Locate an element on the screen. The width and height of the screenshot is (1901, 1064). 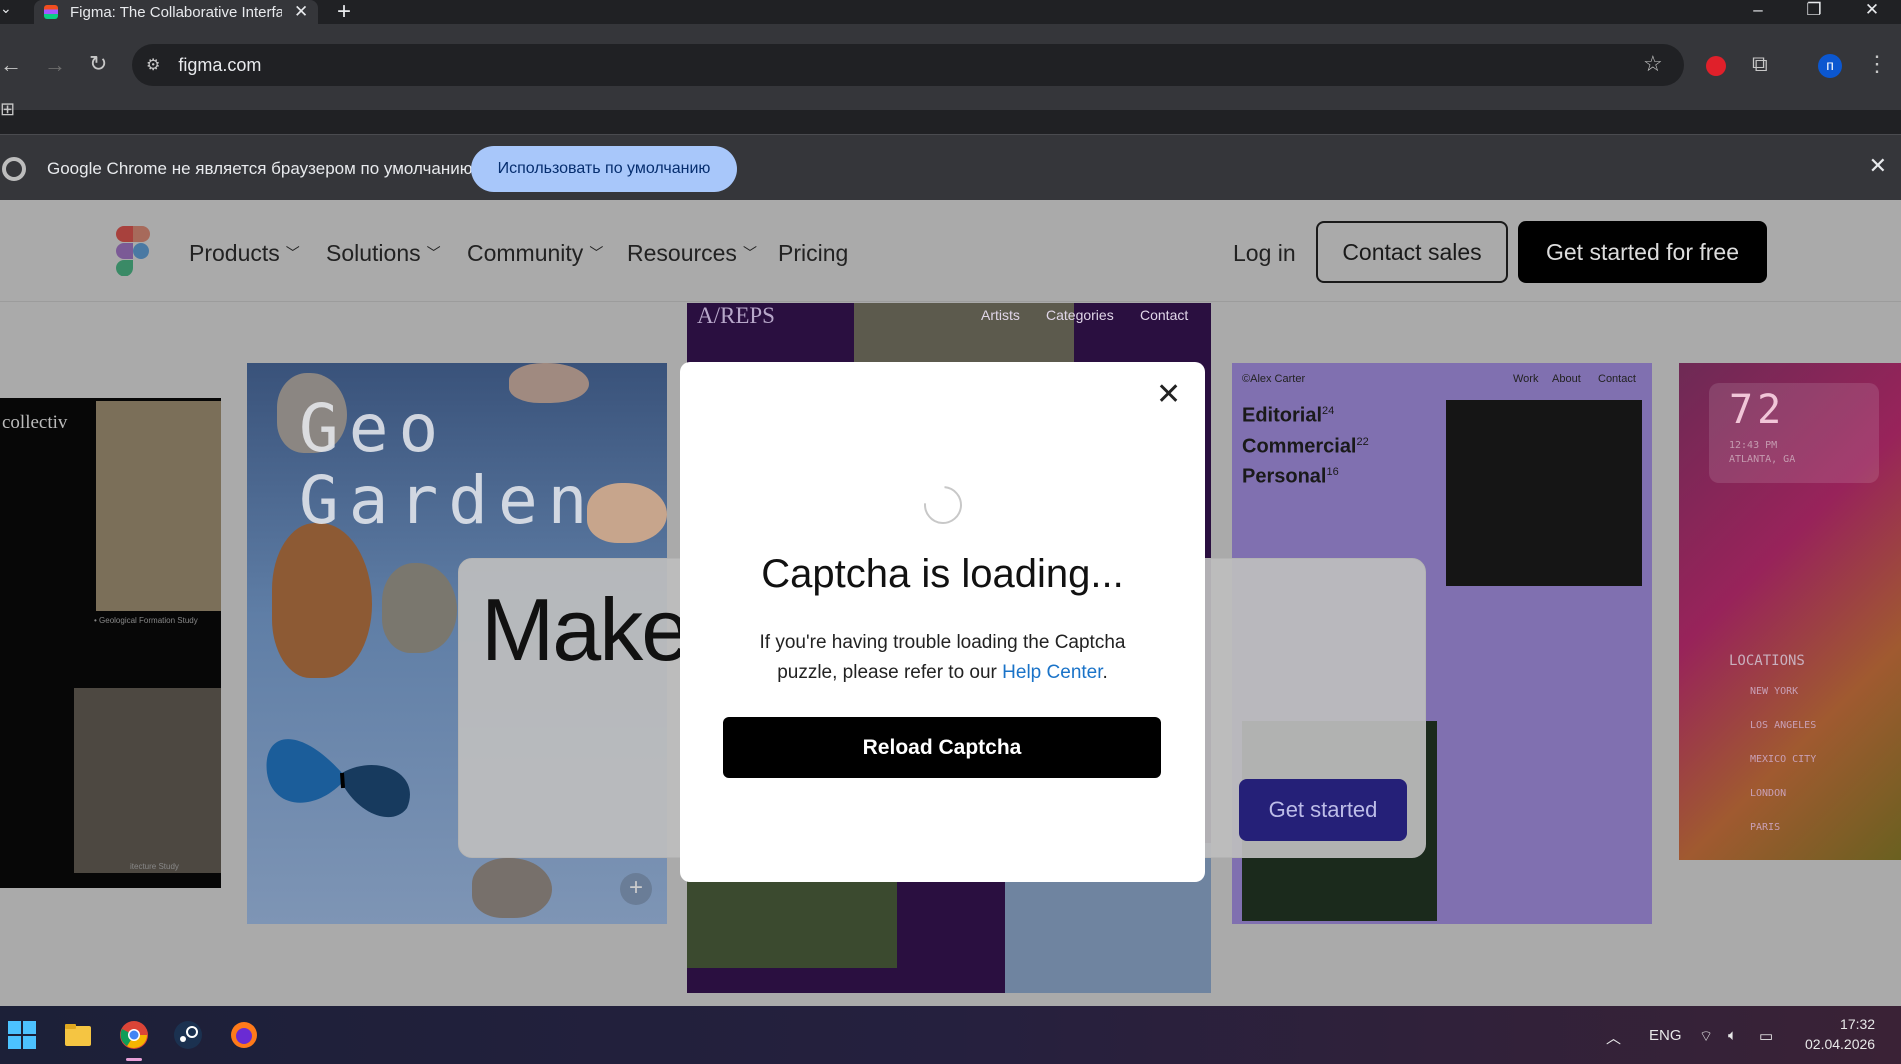
battery-icon: ▭ is located at coordinates (1766, 1036).